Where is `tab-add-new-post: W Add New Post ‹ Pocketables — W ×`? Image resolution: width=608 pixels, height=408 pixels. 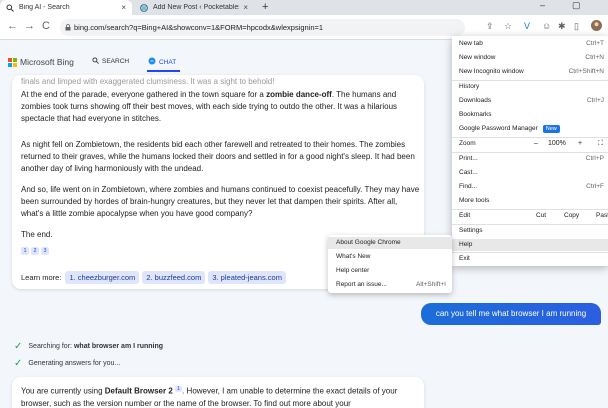
tab-add-new-post: W Add New Post ‹ Pocketables — W × is located at coordinates (194, 7).